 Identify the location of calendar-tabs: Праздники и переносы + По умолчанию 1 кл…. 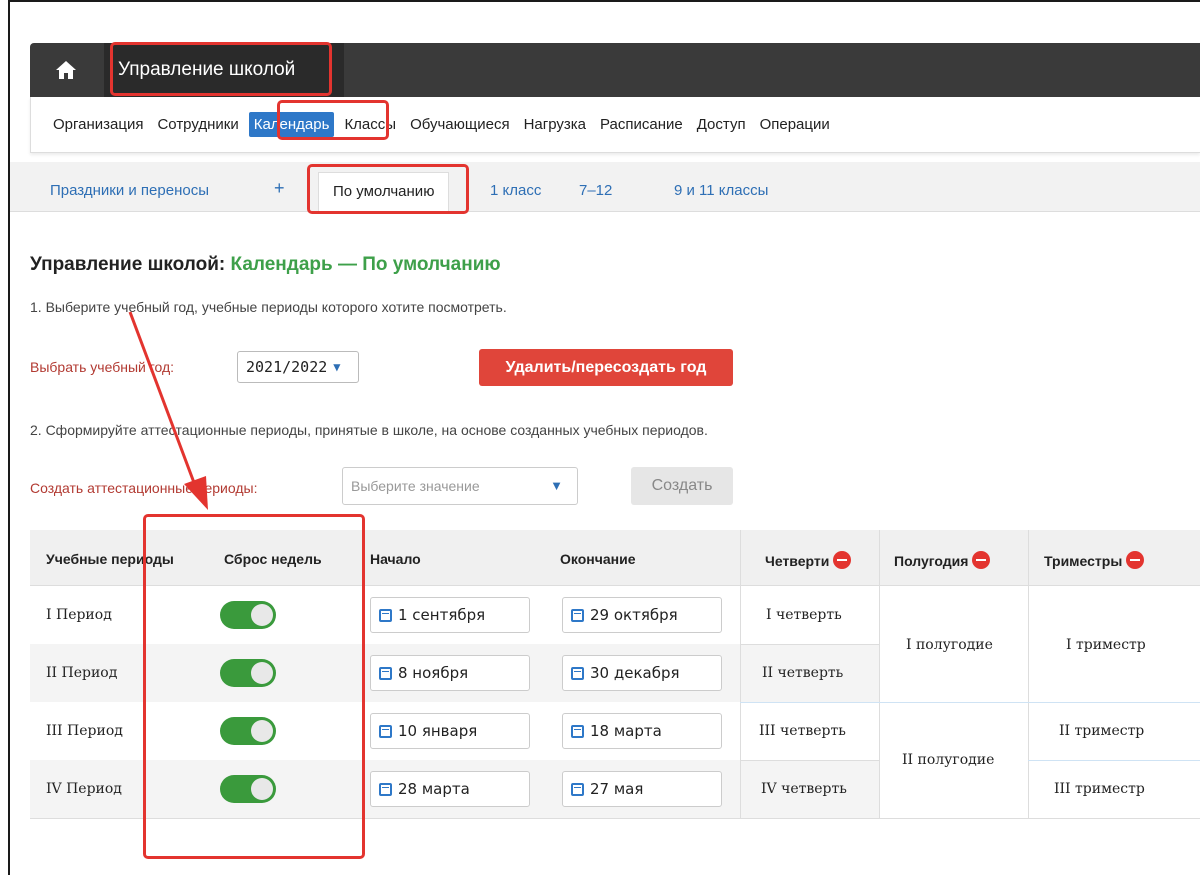
(605, 187).